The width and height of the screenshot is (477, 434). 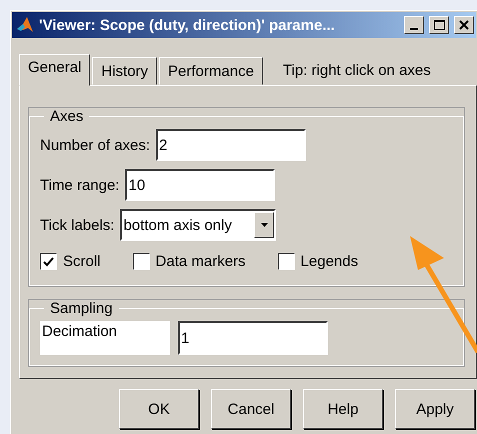 I want to click on caret-icon, so click(x=264, y=225).